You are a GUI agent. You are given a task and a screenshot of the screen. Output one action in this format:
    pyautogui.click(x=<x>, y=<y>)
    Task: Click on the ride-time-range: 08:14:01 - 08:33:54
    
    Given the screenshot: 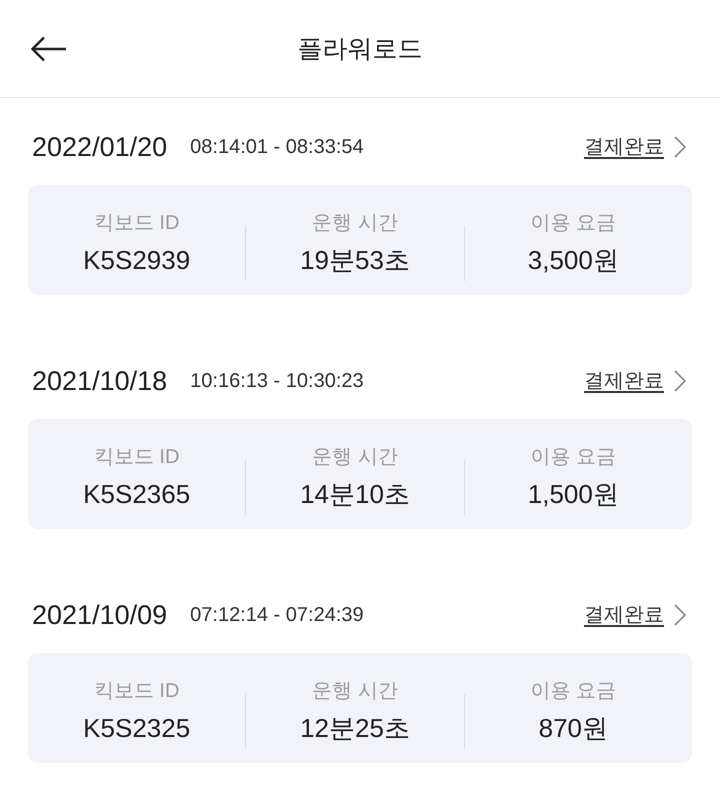 What is the action you would take?
    pyautogui.click(x=277, y=147)
    